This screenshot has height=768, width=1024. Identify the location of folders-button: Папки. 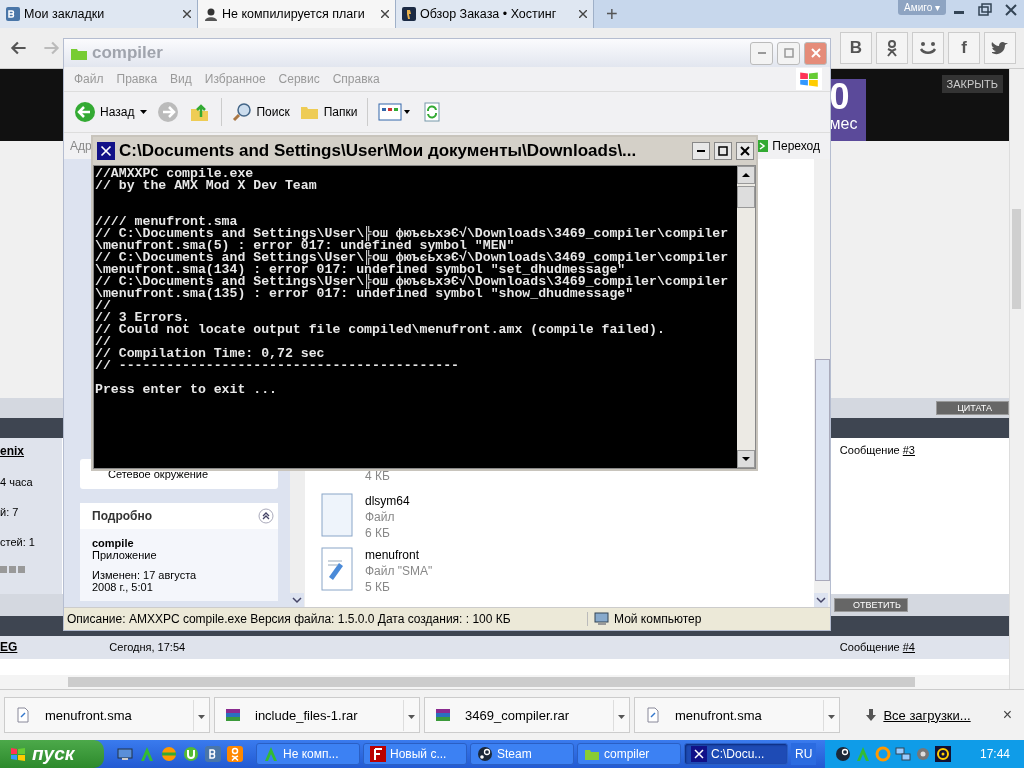
(328, 112).